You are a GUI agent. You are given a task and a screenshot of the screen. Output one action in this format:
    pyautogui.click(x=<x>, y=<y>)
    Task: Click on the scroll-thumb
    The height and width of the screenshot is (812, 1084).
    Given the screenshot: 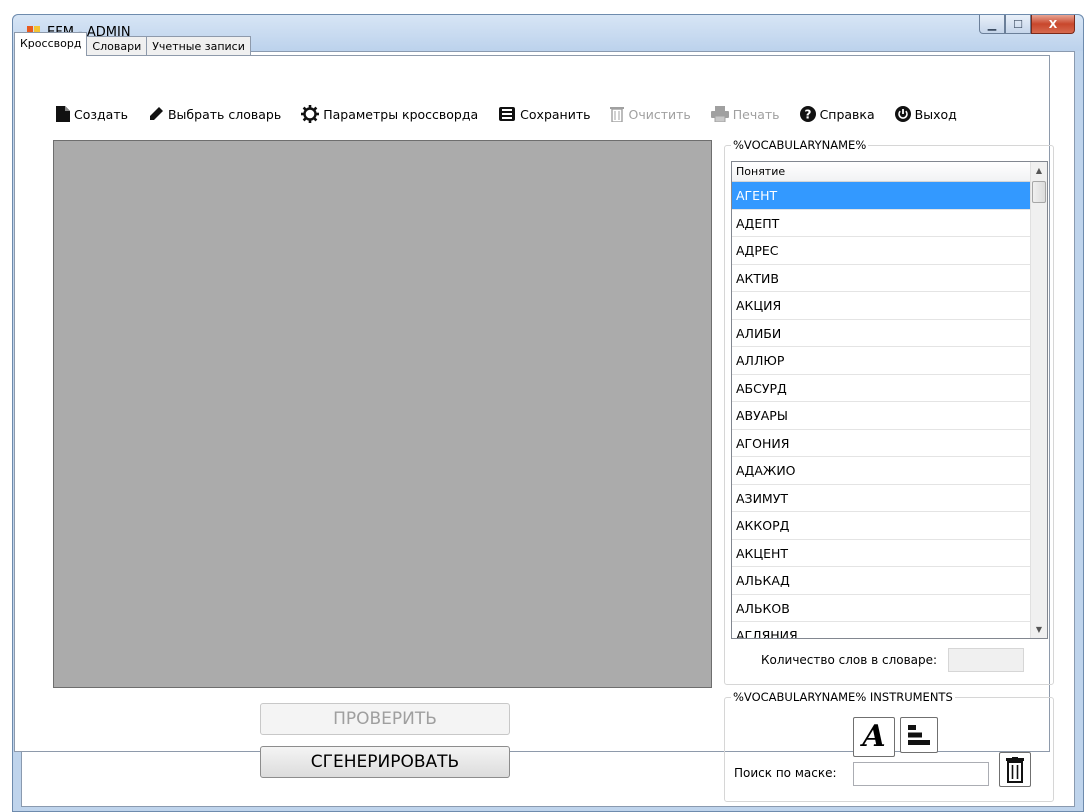 What is the action you would take?
    pyautogui.click(x=1039, y=192)
    